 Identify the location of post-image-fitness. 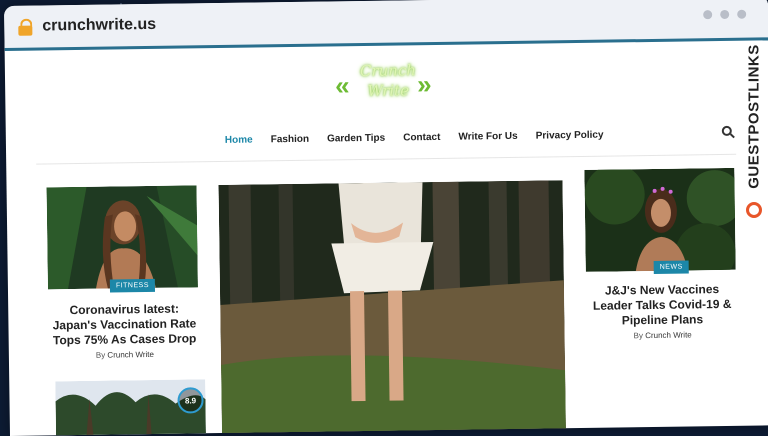
(122, 237).